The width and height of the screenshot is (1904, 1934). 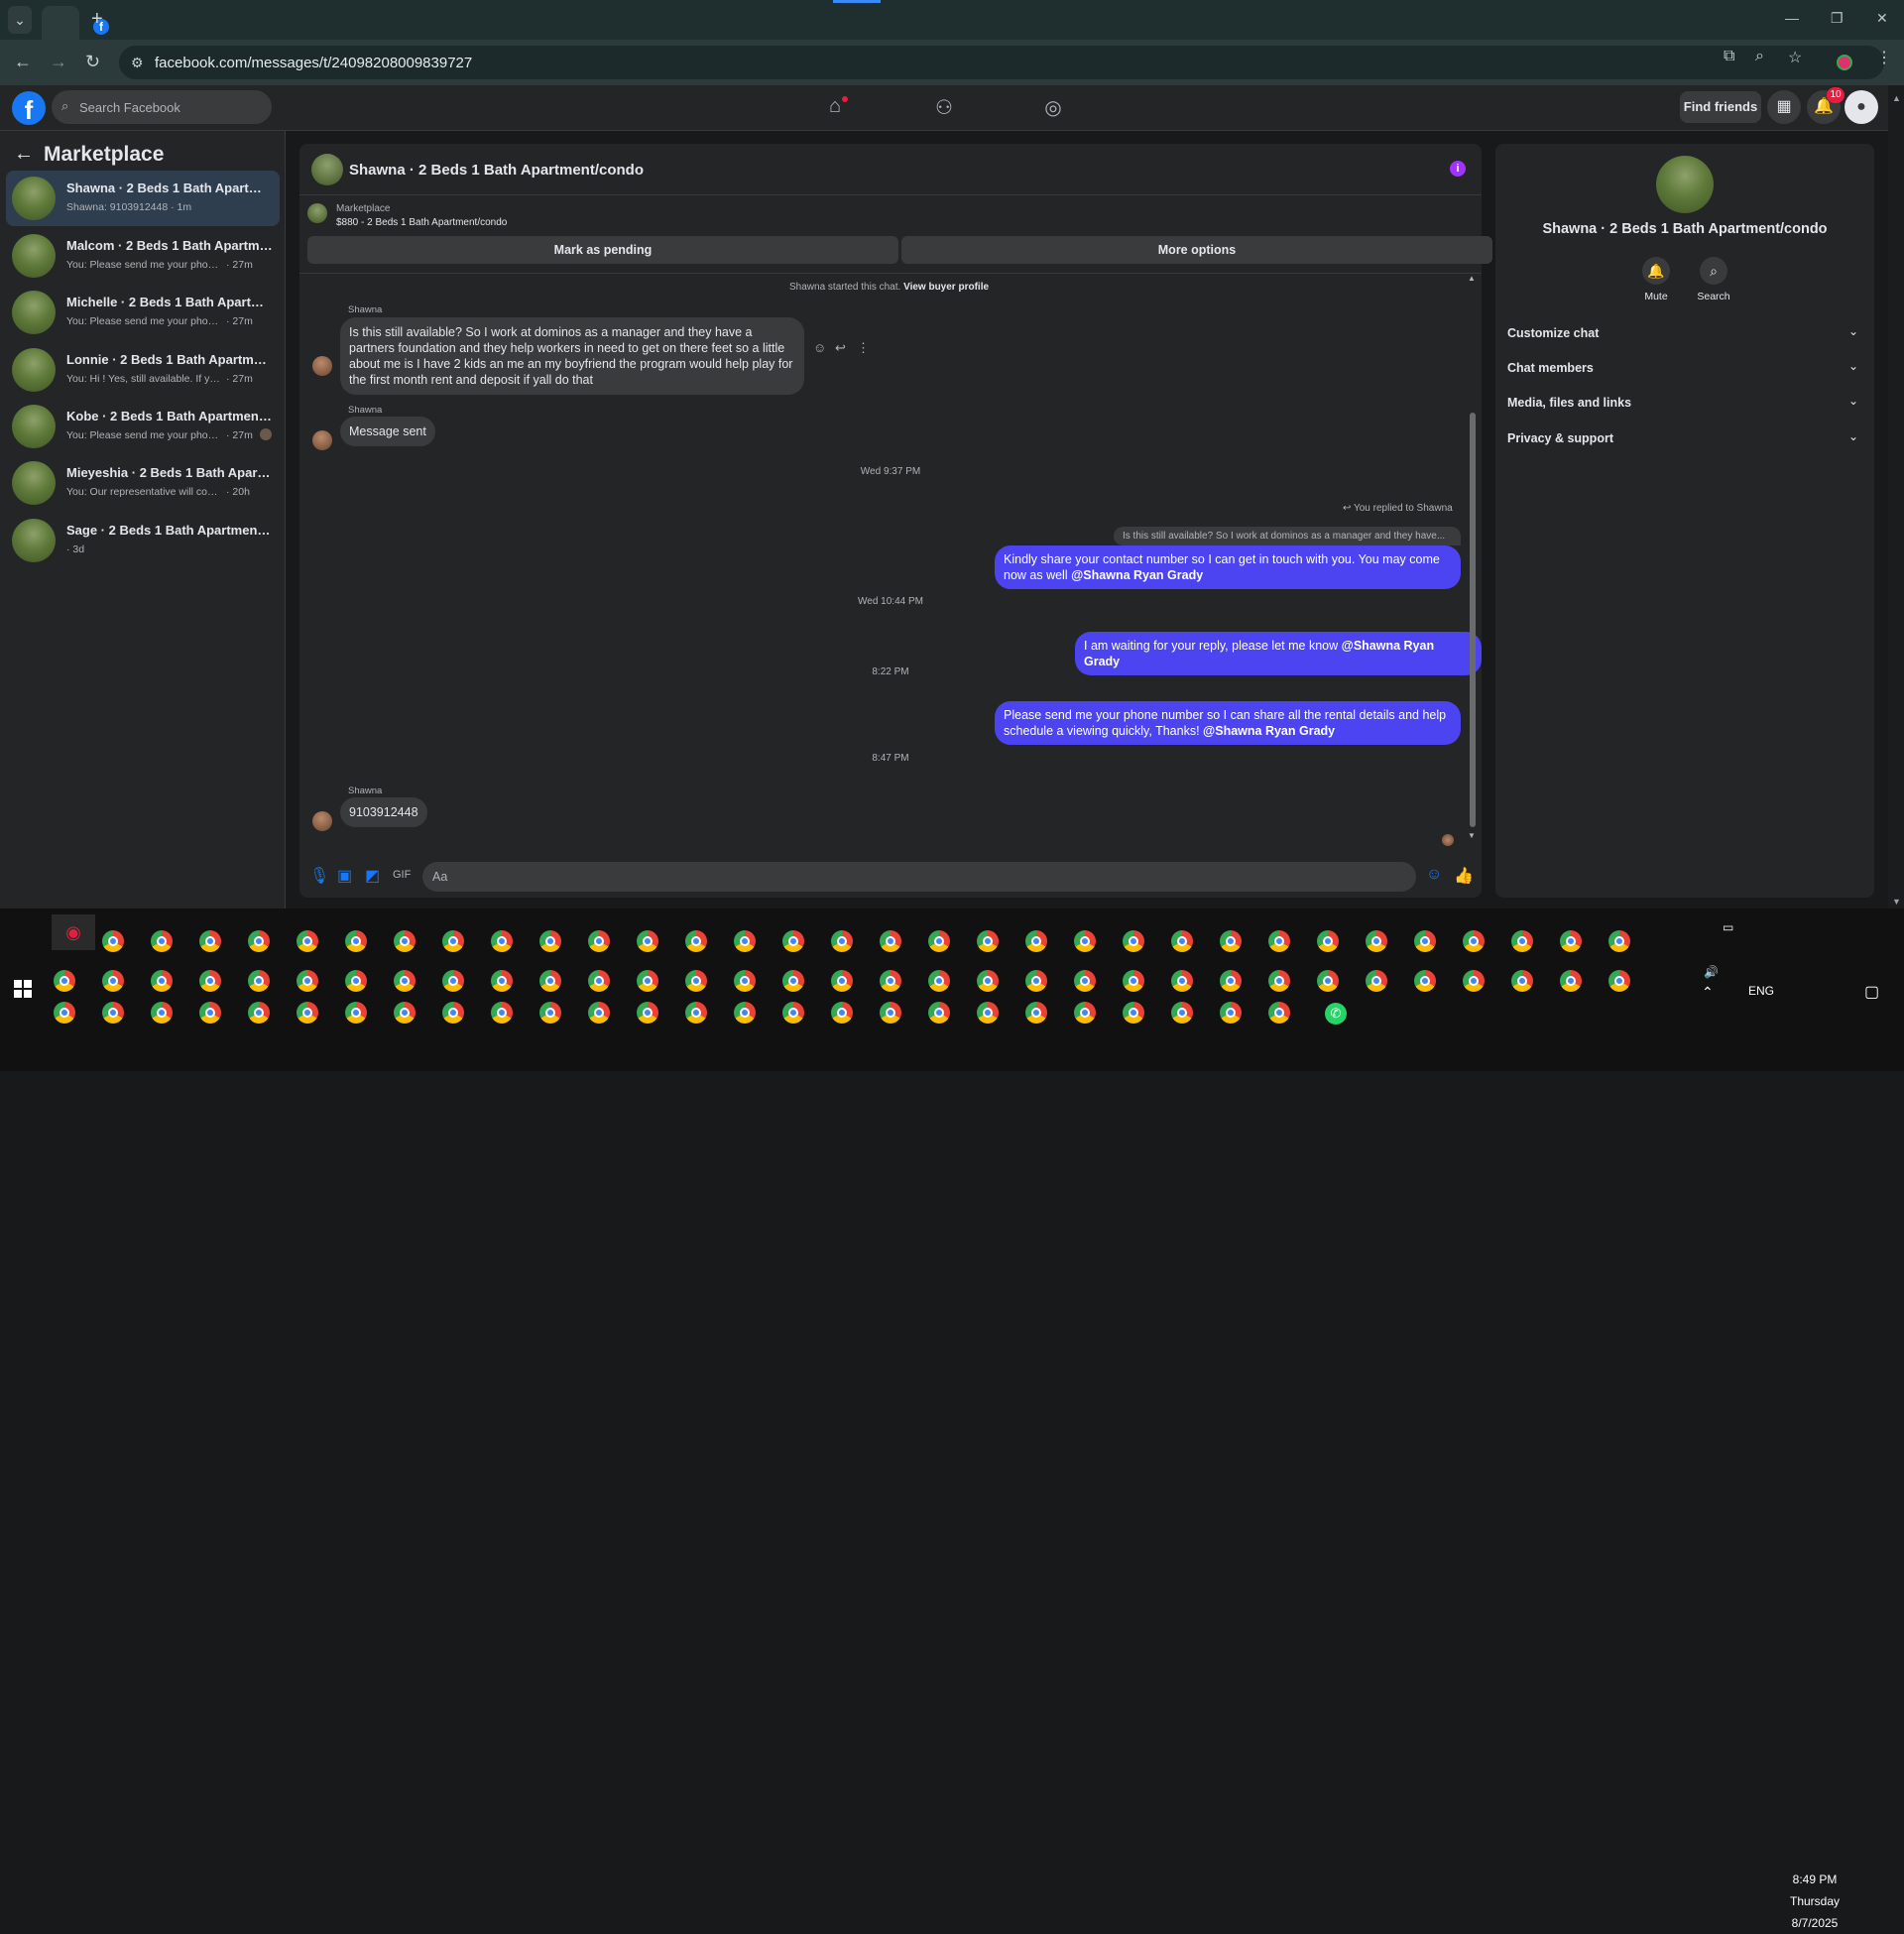 What do you see at coordinates (1458, 169) in the screenshot?
I see `info-icon: i` at bounding box center [1458, 169].